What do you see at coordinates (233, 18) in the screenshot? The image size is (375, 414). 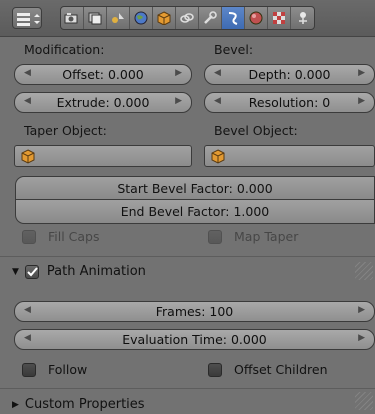 I see `curve-data-icon` at bounding box center [233, 18].